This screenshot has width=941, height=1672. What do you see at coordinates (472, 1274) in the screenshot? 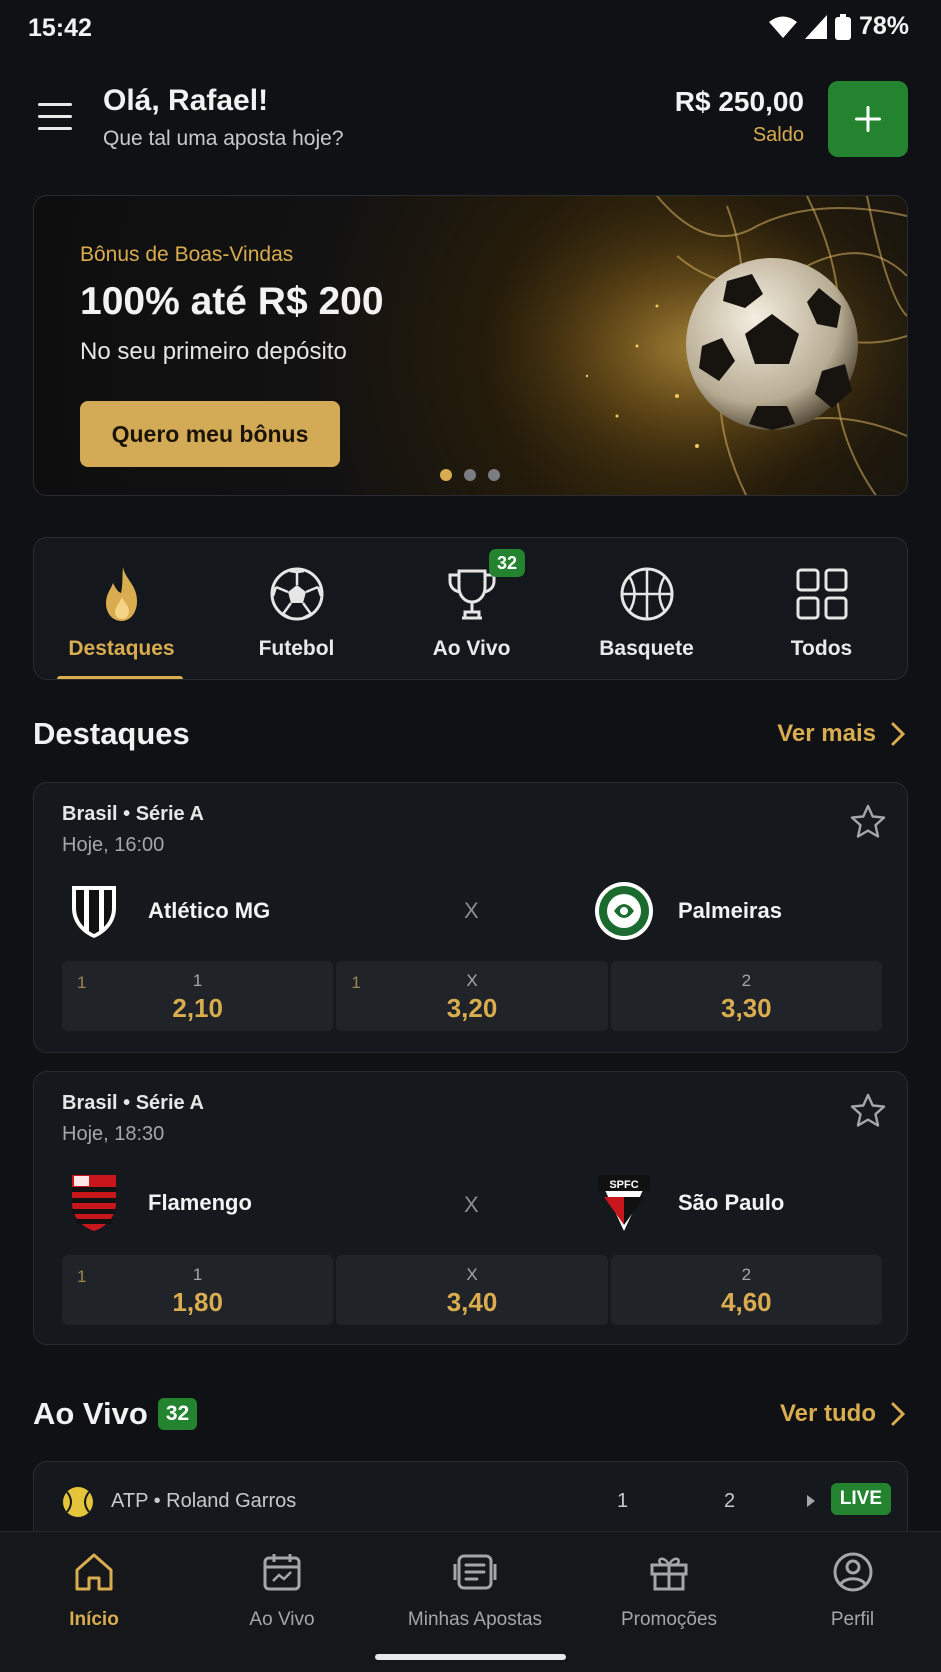
I see `odd-label: X` at bounding box center [472, 1274].